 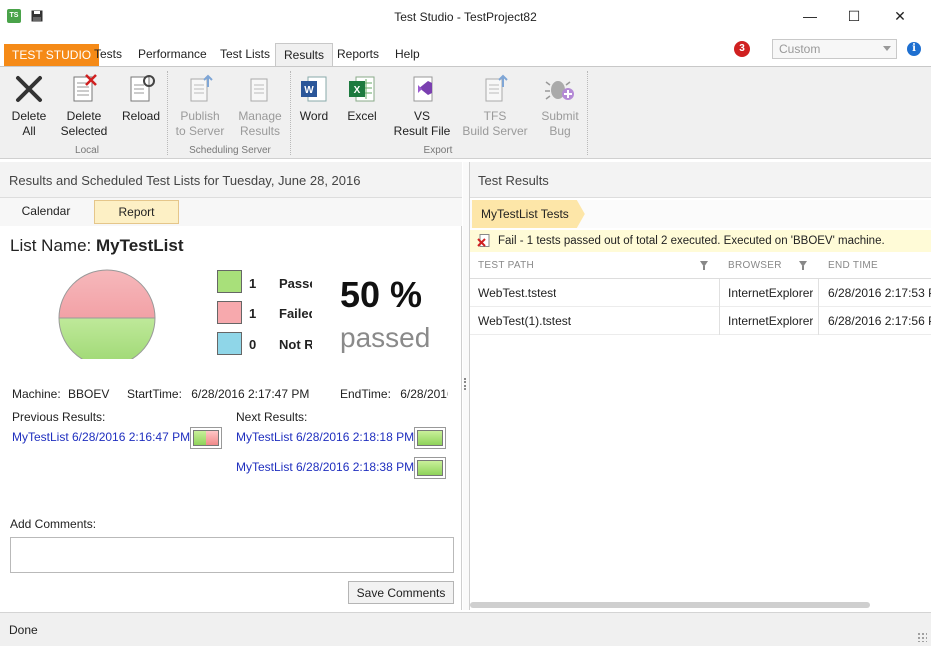 I want to click on pie-slice-passed, so click(x=107, y=338).